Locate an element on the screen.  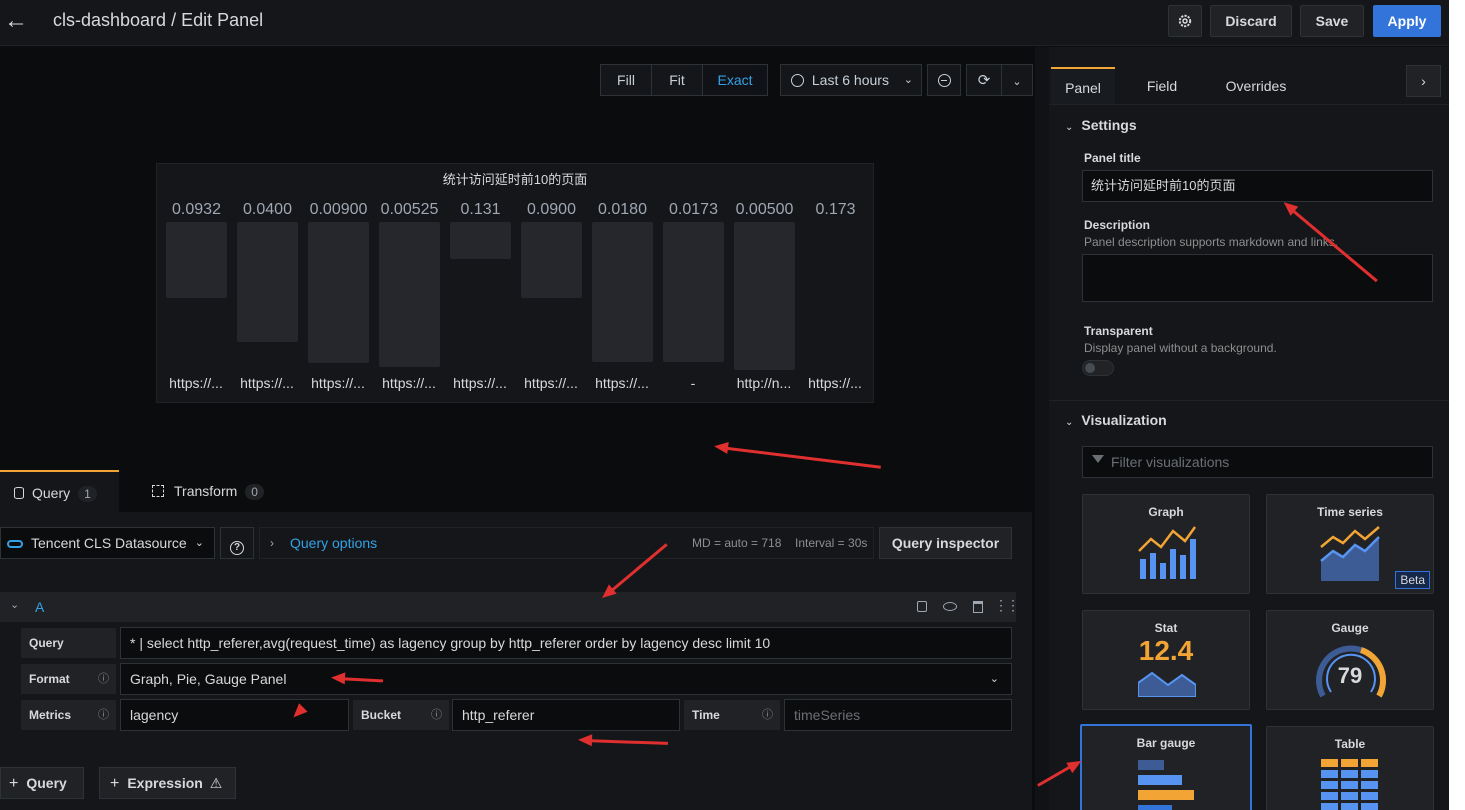
cloud-icon is located at coordinates (15, 544).